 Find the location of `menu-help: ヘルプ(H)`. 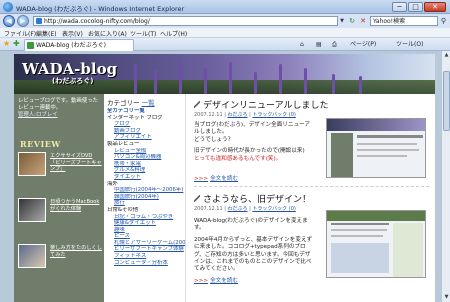

menu-help: ヘルプ(H) is located at coordinates (173, 33).